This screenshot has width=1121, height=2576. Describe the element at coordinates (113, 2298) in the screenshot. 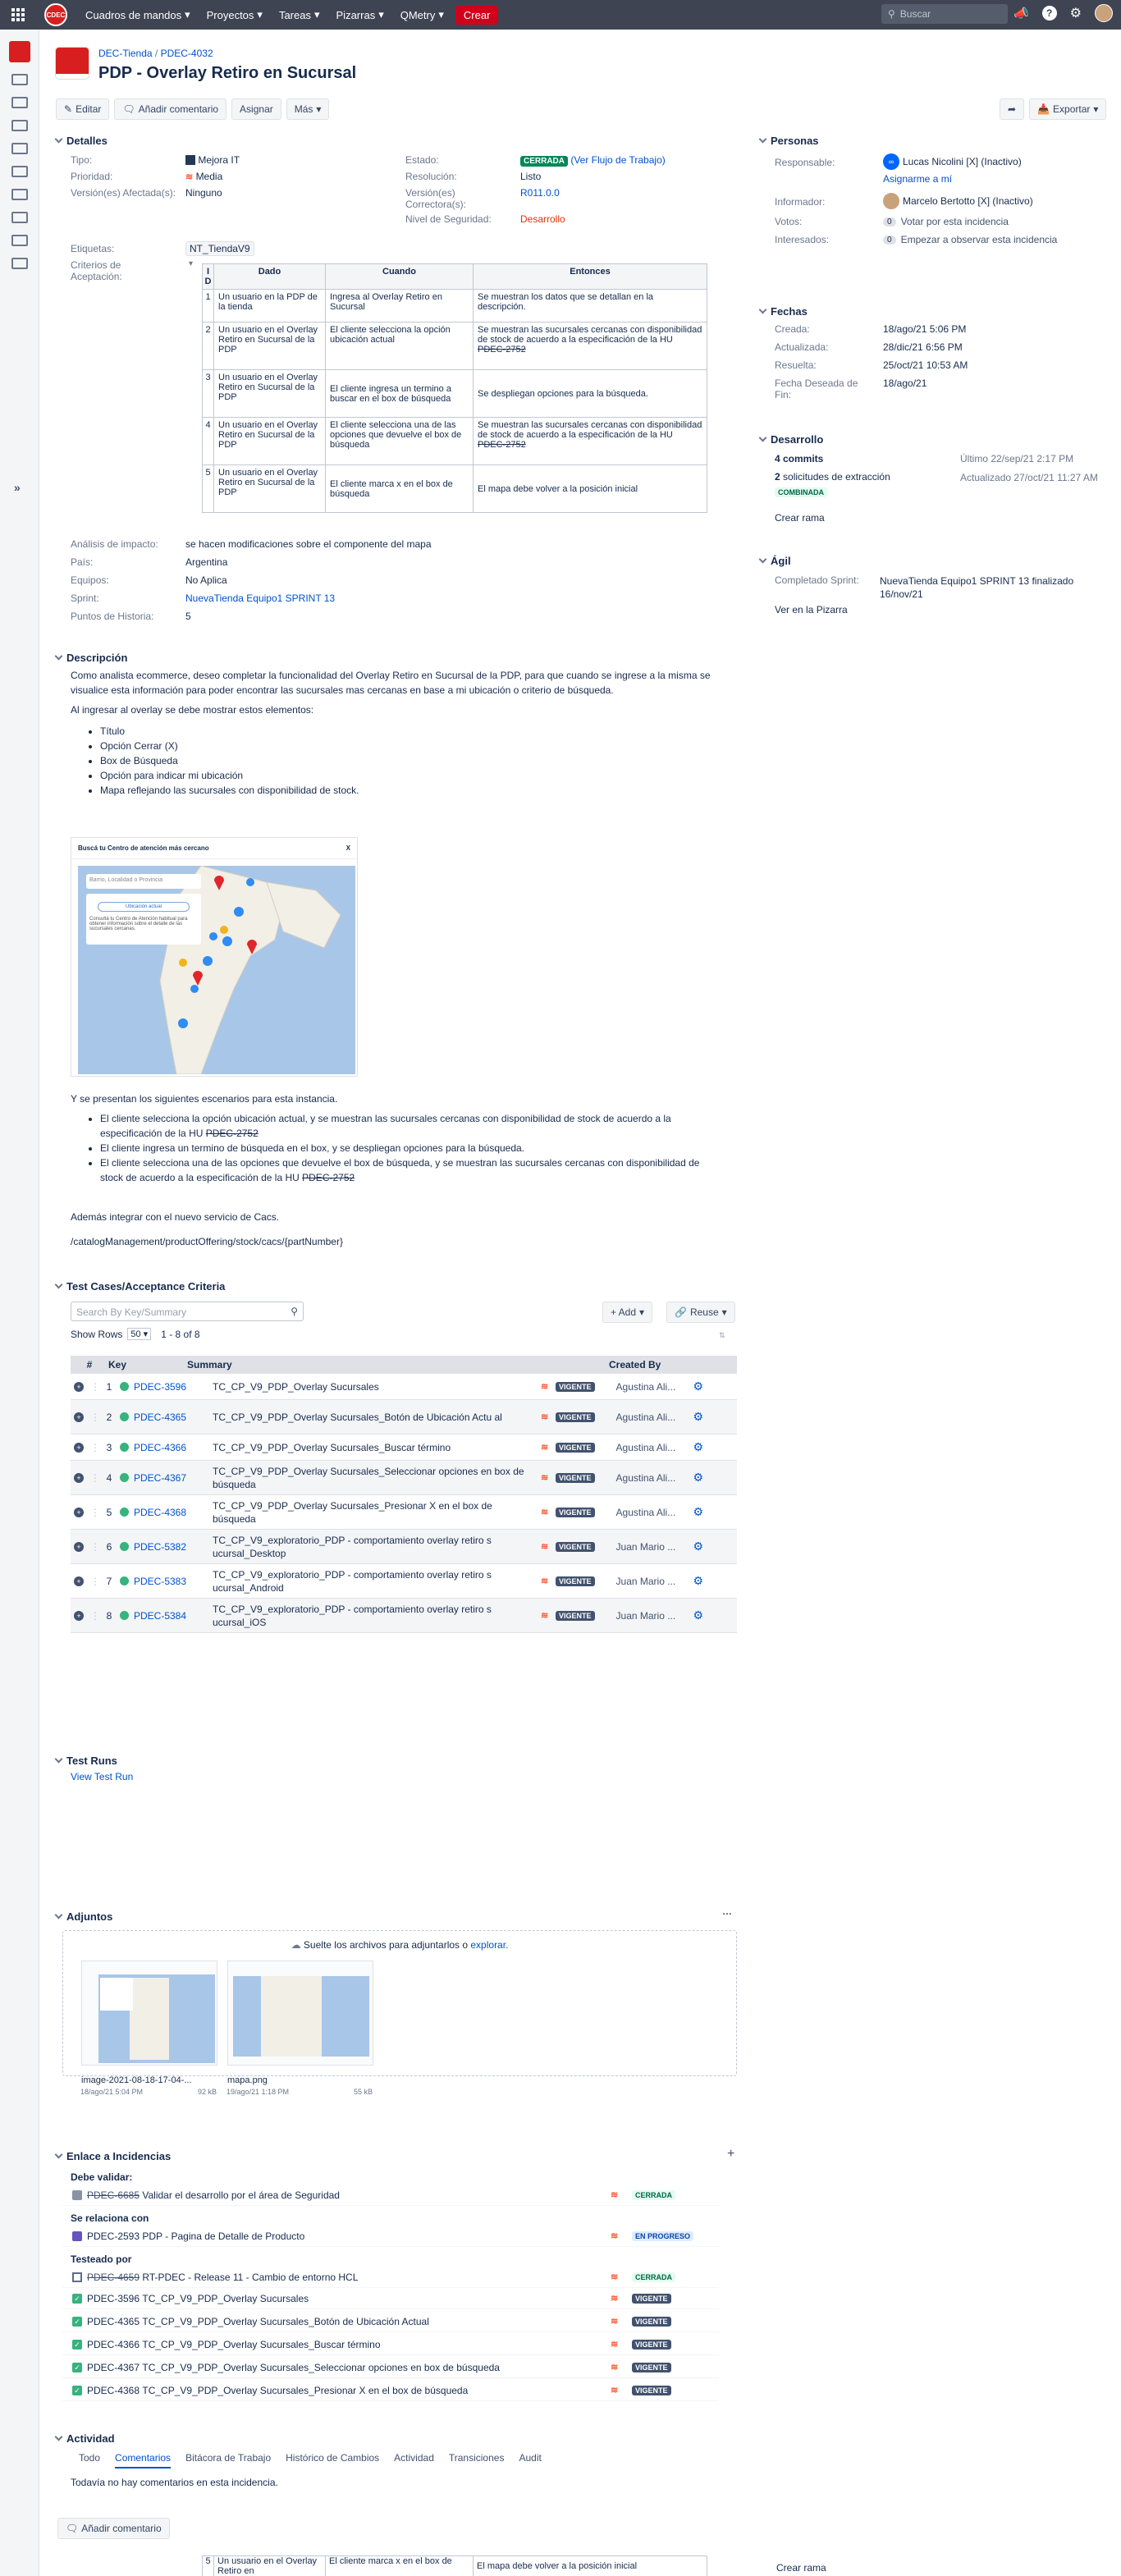

I see `issue-key-link: PDEC-3596` at that location.